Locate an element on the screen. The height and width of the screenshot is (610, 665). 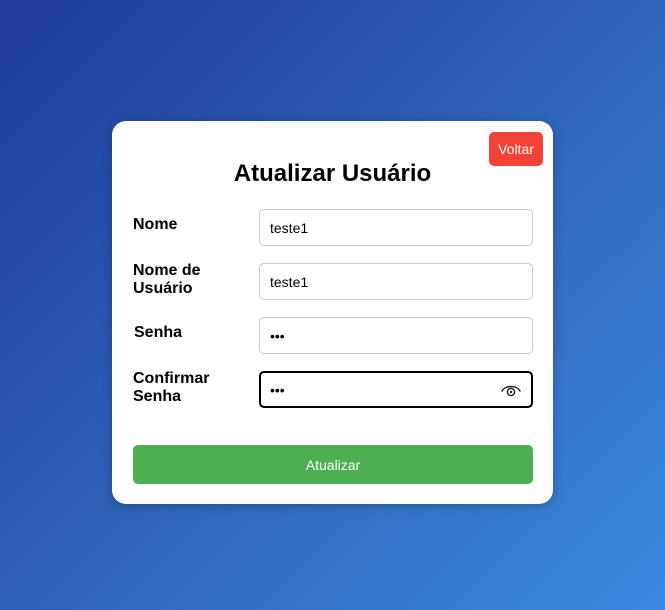
username-row: Nome de Usuário is located at coordinates (333, 281).